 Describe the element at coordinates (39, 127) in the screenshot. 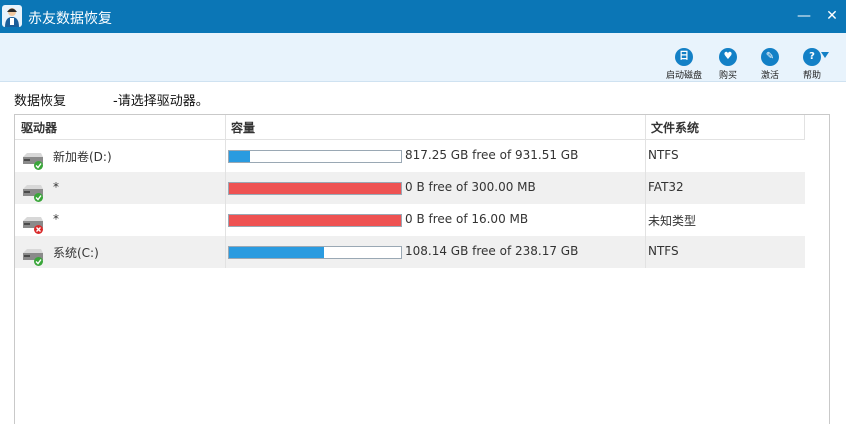

I see `header-drive: 驱动器` at that location.